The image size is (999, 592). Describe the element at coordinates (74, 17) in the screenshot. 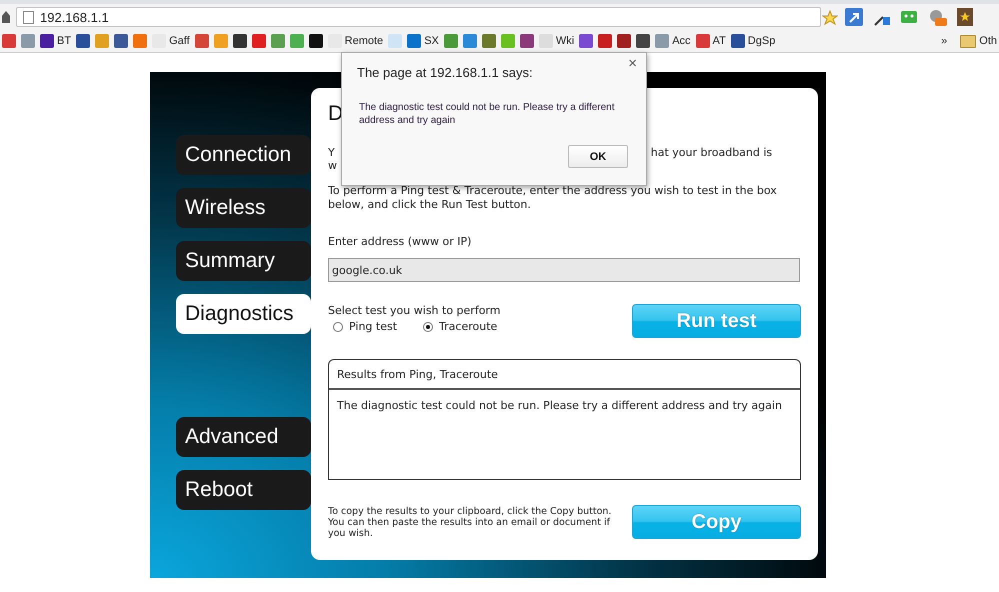

I see `url-text: 192.168.1.1` at that location.